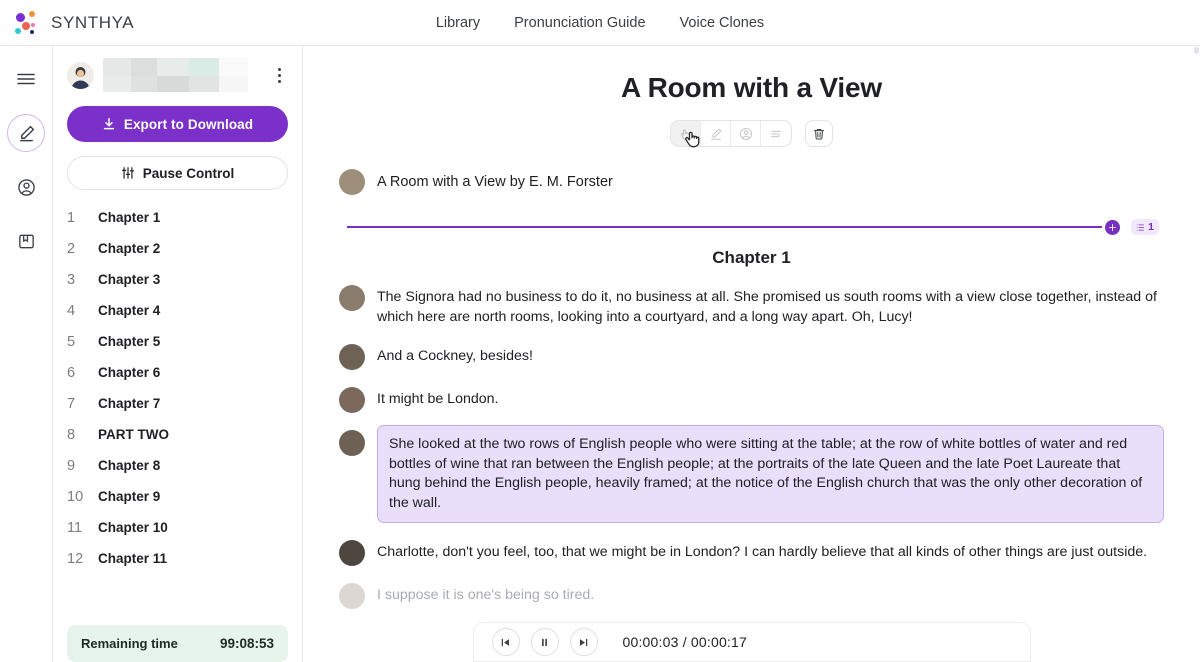  I want to click on line-count-value: 1, so click(1151, 227).